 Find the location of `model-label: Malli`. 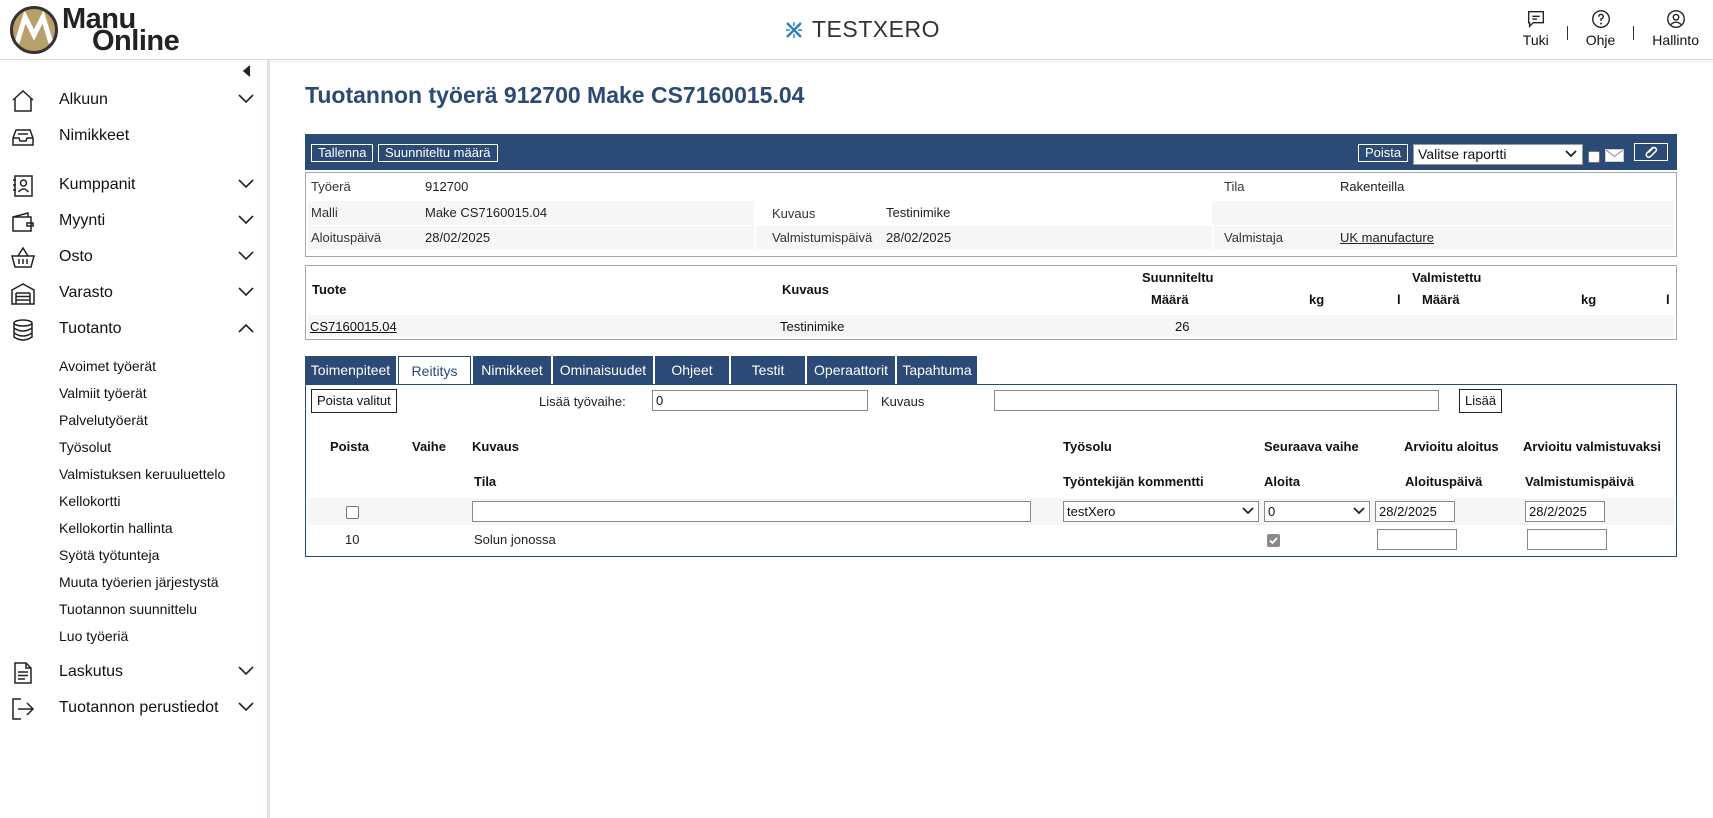

model-label: Malli is located at coordinates (324, 212).